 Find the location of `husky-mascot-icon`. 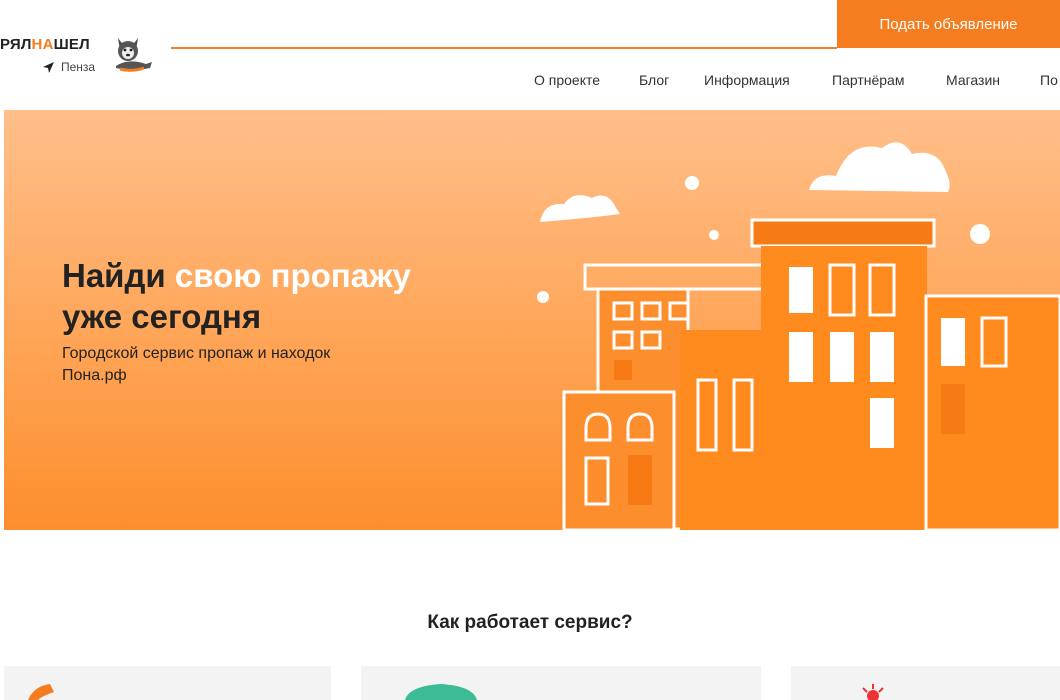

husky-mascot-icon is located at coordinates (134, 55).